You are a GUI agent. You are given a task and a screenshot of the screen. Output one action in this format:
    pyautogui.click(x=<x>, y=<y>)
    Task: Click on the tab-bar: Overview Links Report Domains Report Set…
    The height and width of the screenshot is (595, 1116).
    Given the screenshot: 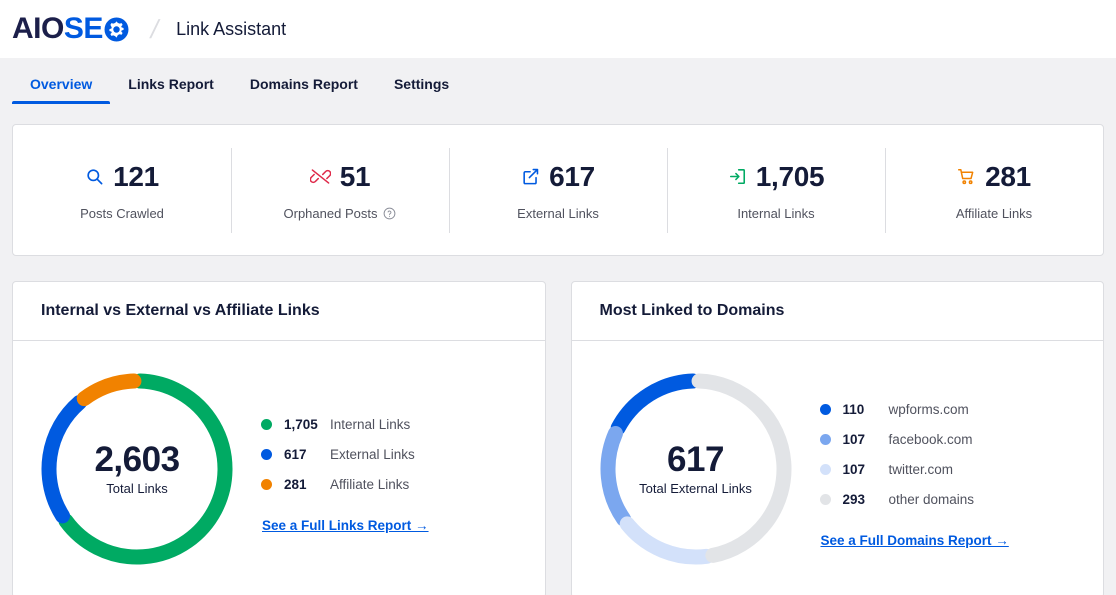 What is the action you would take?
    pyautogui.click(x=558, y=81)
    